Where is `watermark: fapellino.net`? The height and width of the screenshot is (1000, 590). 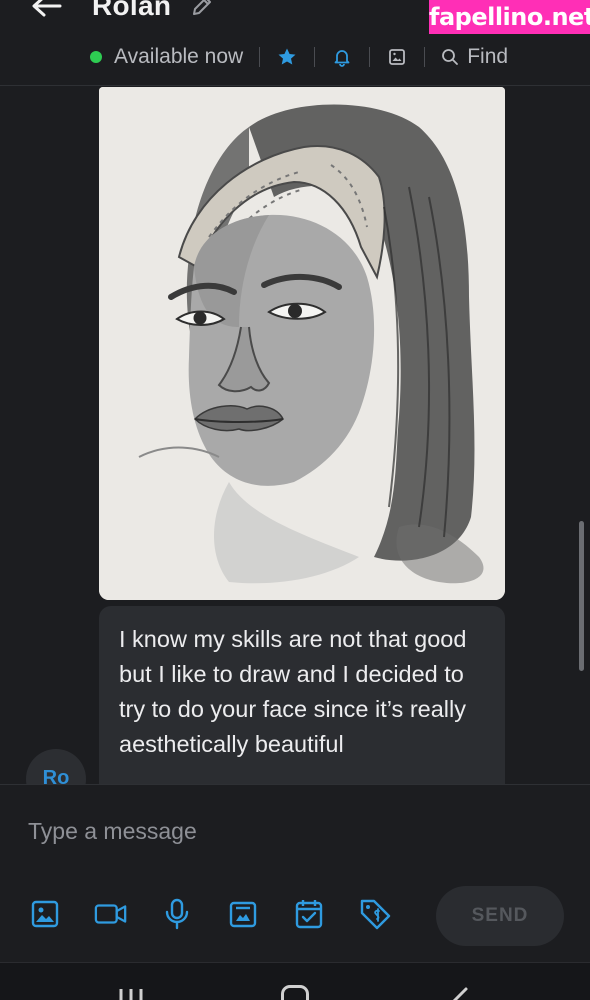 watermark: fapellino.net is located at coordinates (509, 17).